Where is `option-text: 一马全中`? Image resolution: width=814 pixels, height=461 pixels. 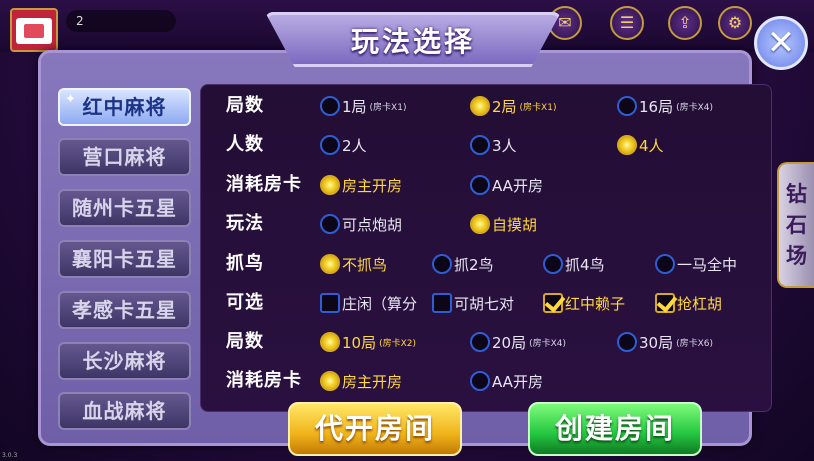
option-text: 一马全中 is located at coordinates (707, 264).